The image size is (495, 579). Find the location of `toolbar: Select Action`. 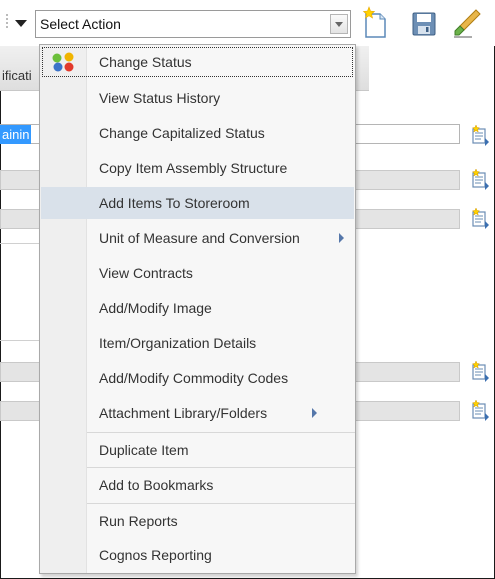

toolbar: Select Action is located at coordinates (247, 23).